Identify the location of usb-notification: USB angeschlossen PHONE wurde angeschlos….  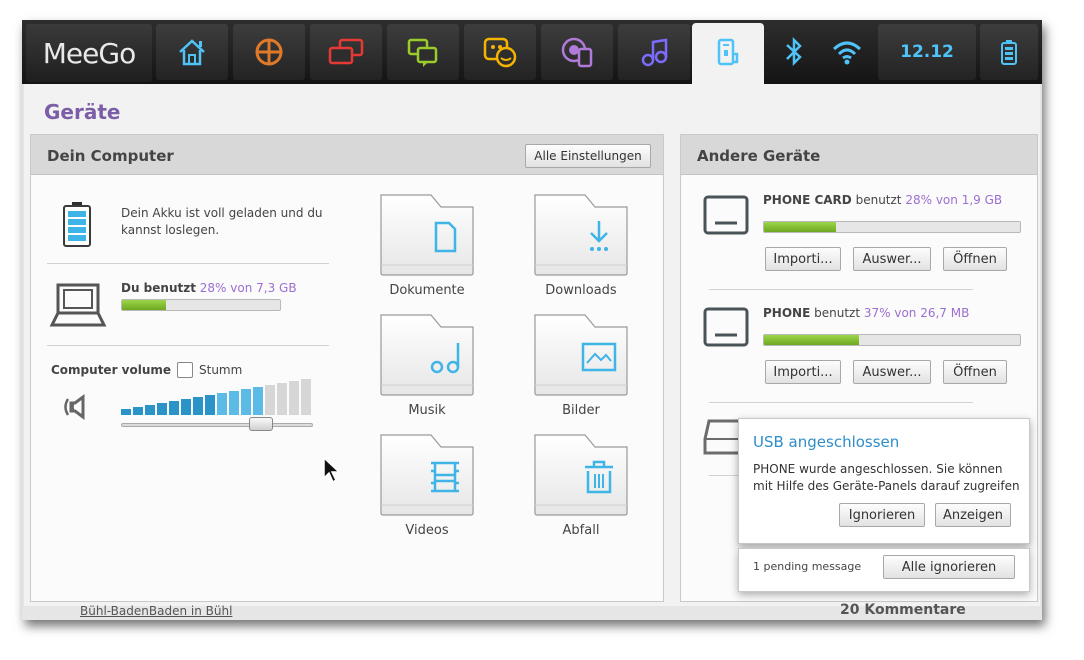
(884, 481).